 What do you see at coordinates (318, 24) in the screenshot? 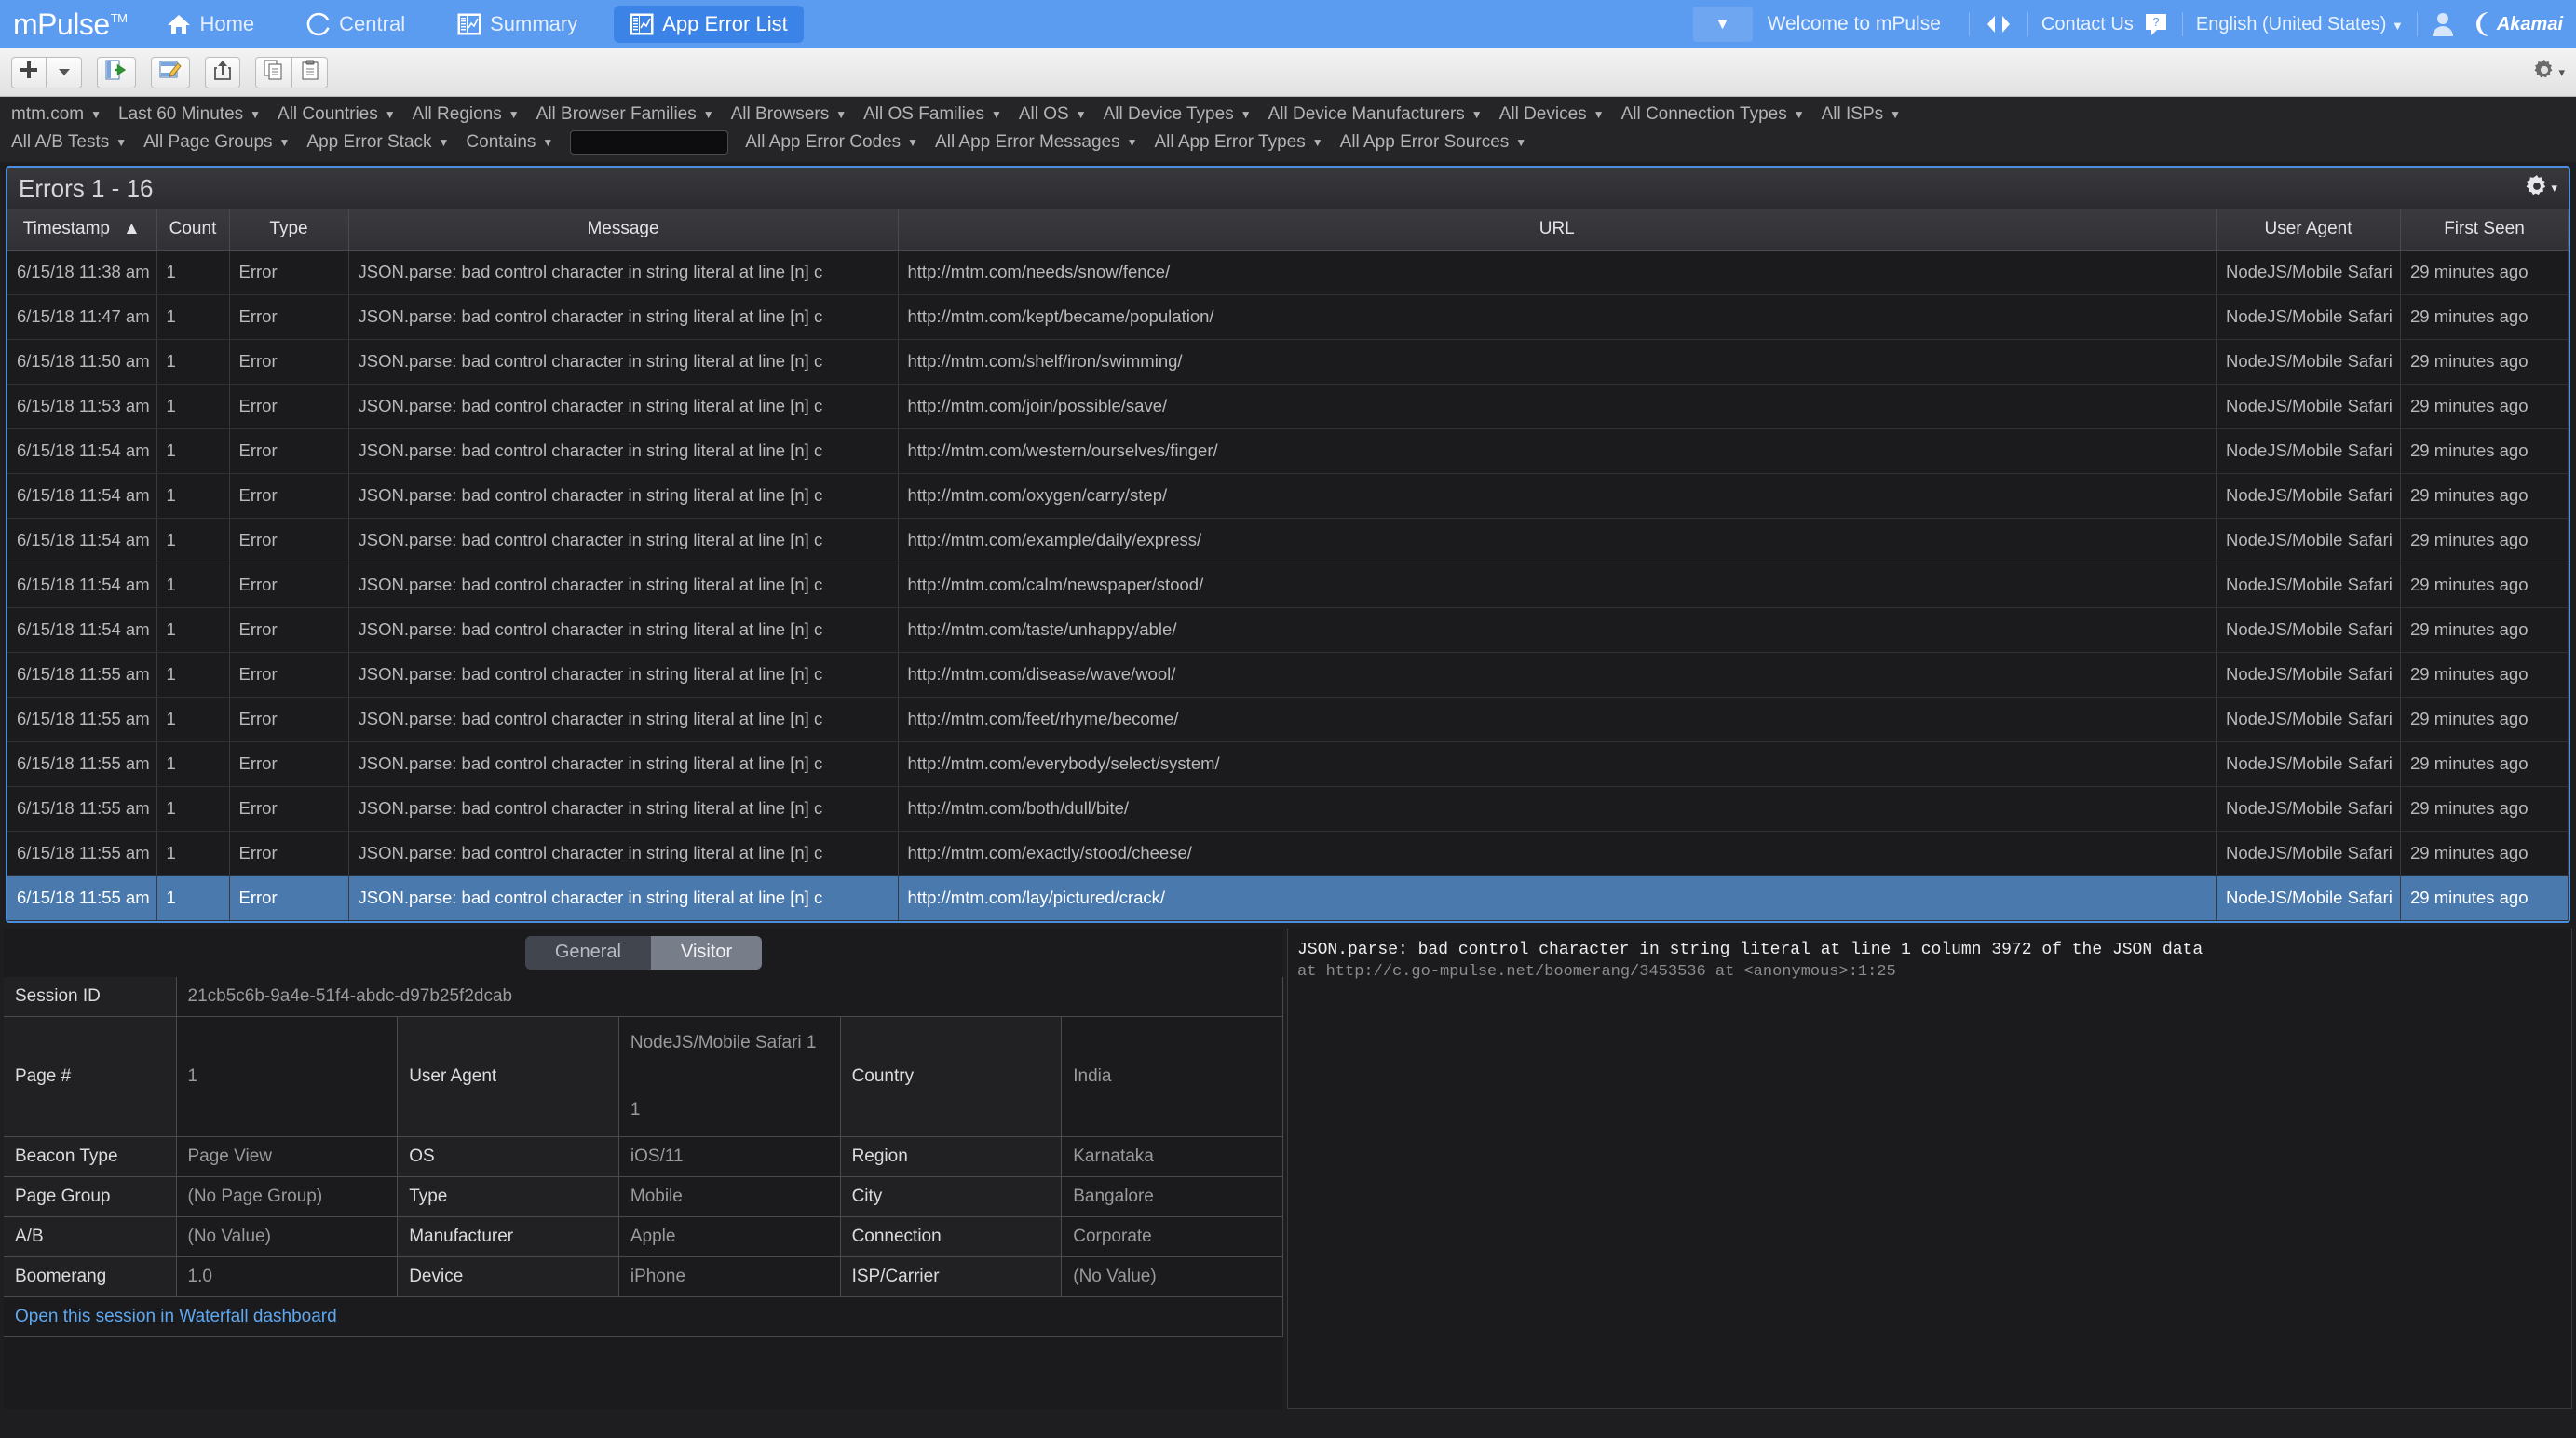
I see `circle-icon` at bounding box center [318, 24].